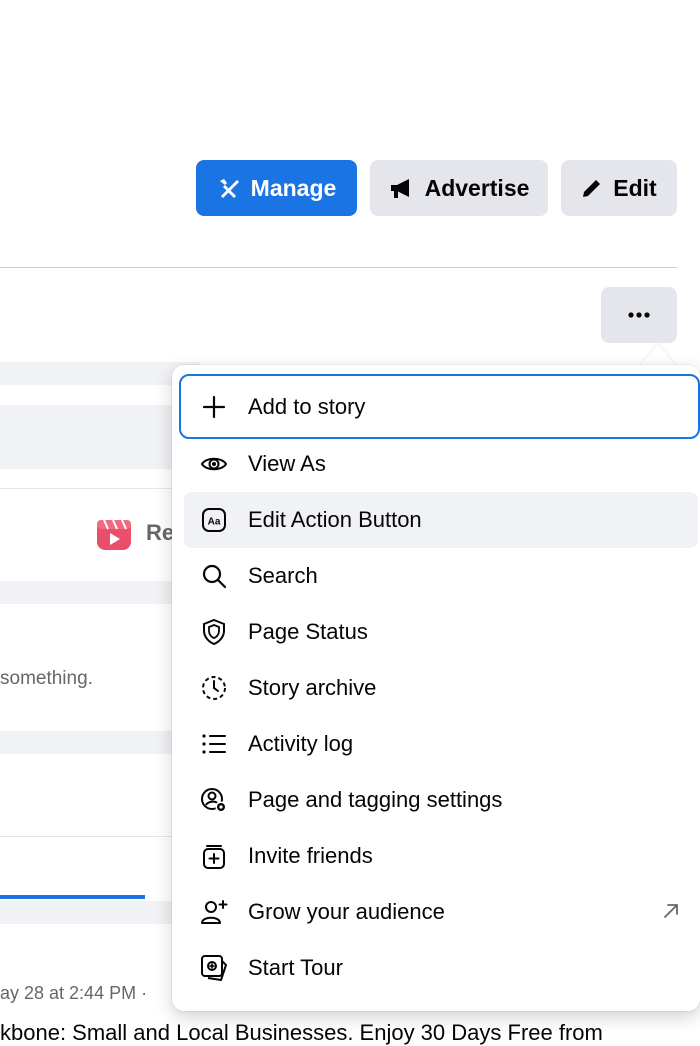 The width and height of the screenshot is (700, 1046). What do you see at coordinates (310, 855) in the screenshot?
I see `menu-item-label: Invite friends` at bounding box center [310, 855].